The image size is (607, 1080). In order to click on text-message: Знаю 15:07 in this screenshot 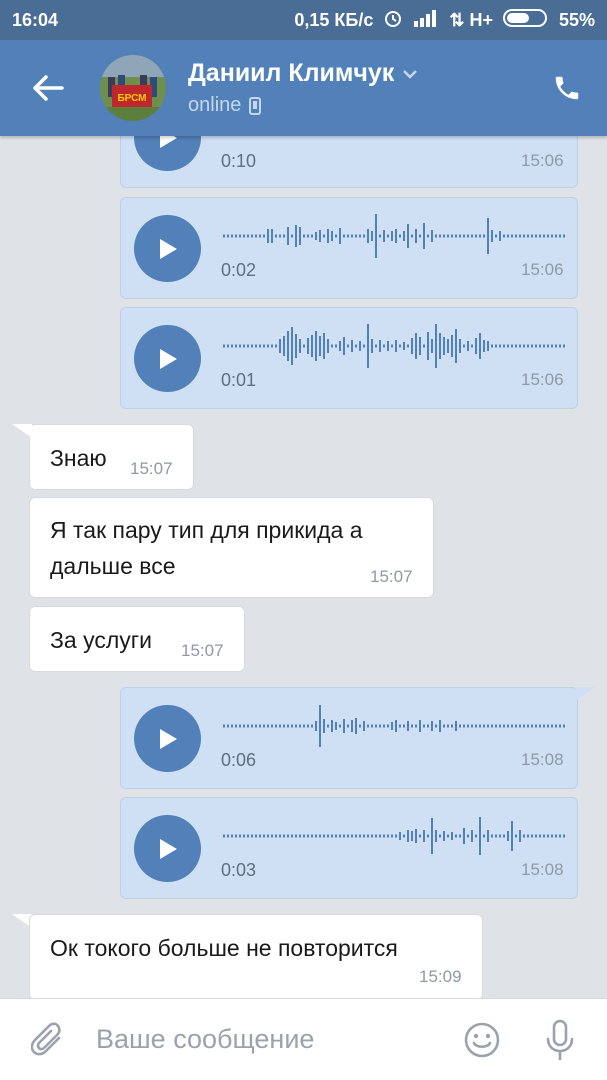, I will do `click(111, 457)`.